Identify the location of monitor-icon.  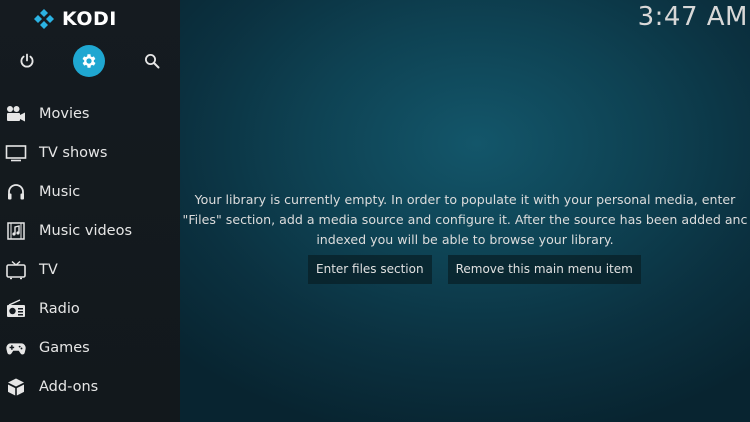
(16, 153).